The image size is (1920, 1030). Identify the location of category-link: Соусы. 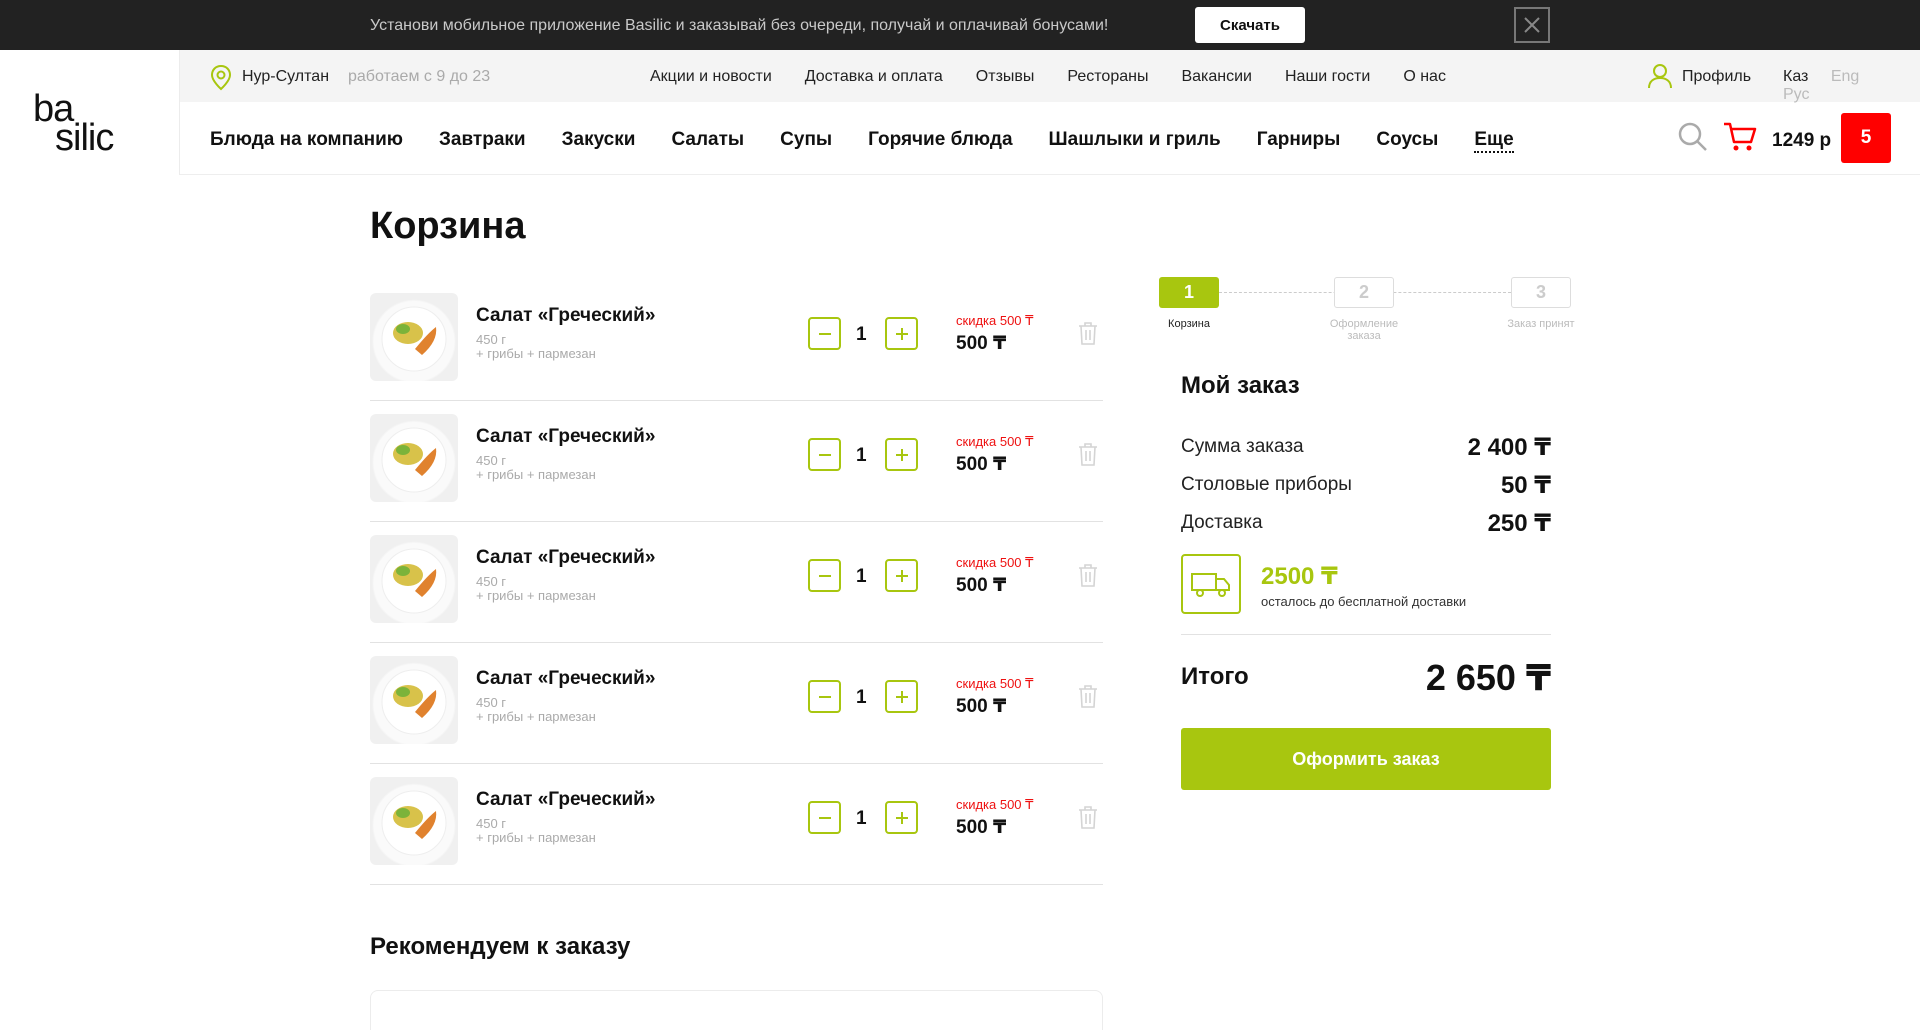
(1407, 141).